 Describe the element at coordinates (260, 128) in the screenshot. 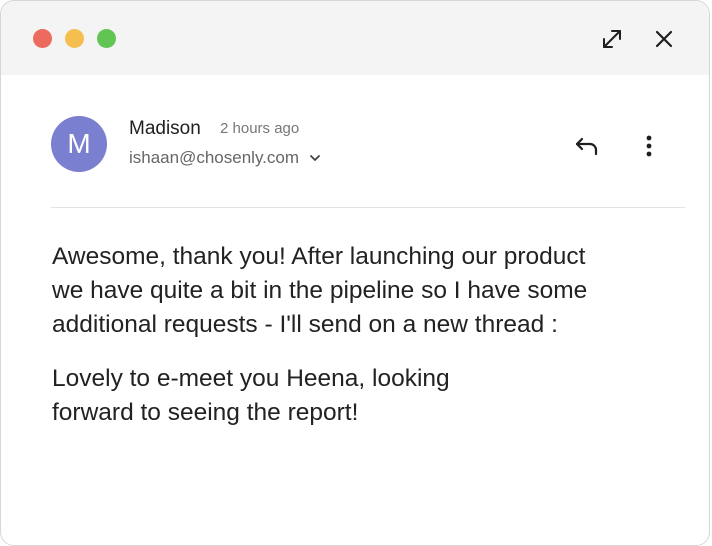

I see `timestamp: 2 hours ago` at that location.